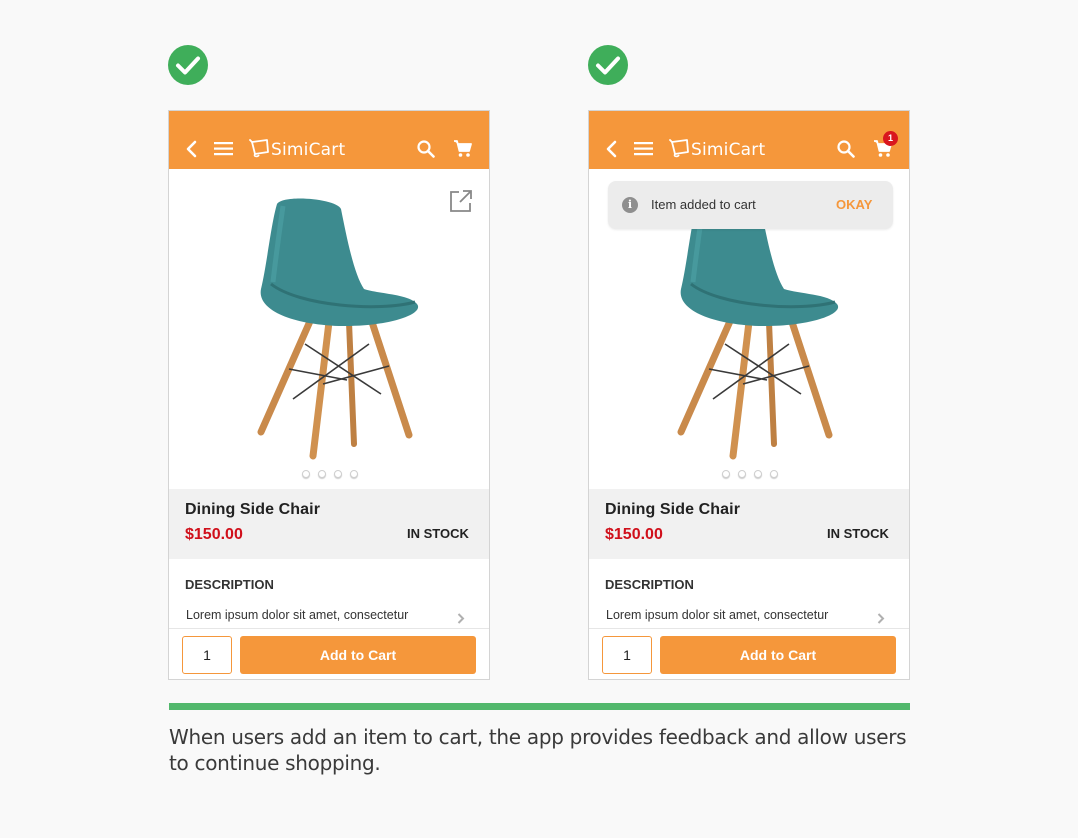  I want to click on added-to-cart-toast: i Item added to cart OKAY, so click(750, 205).